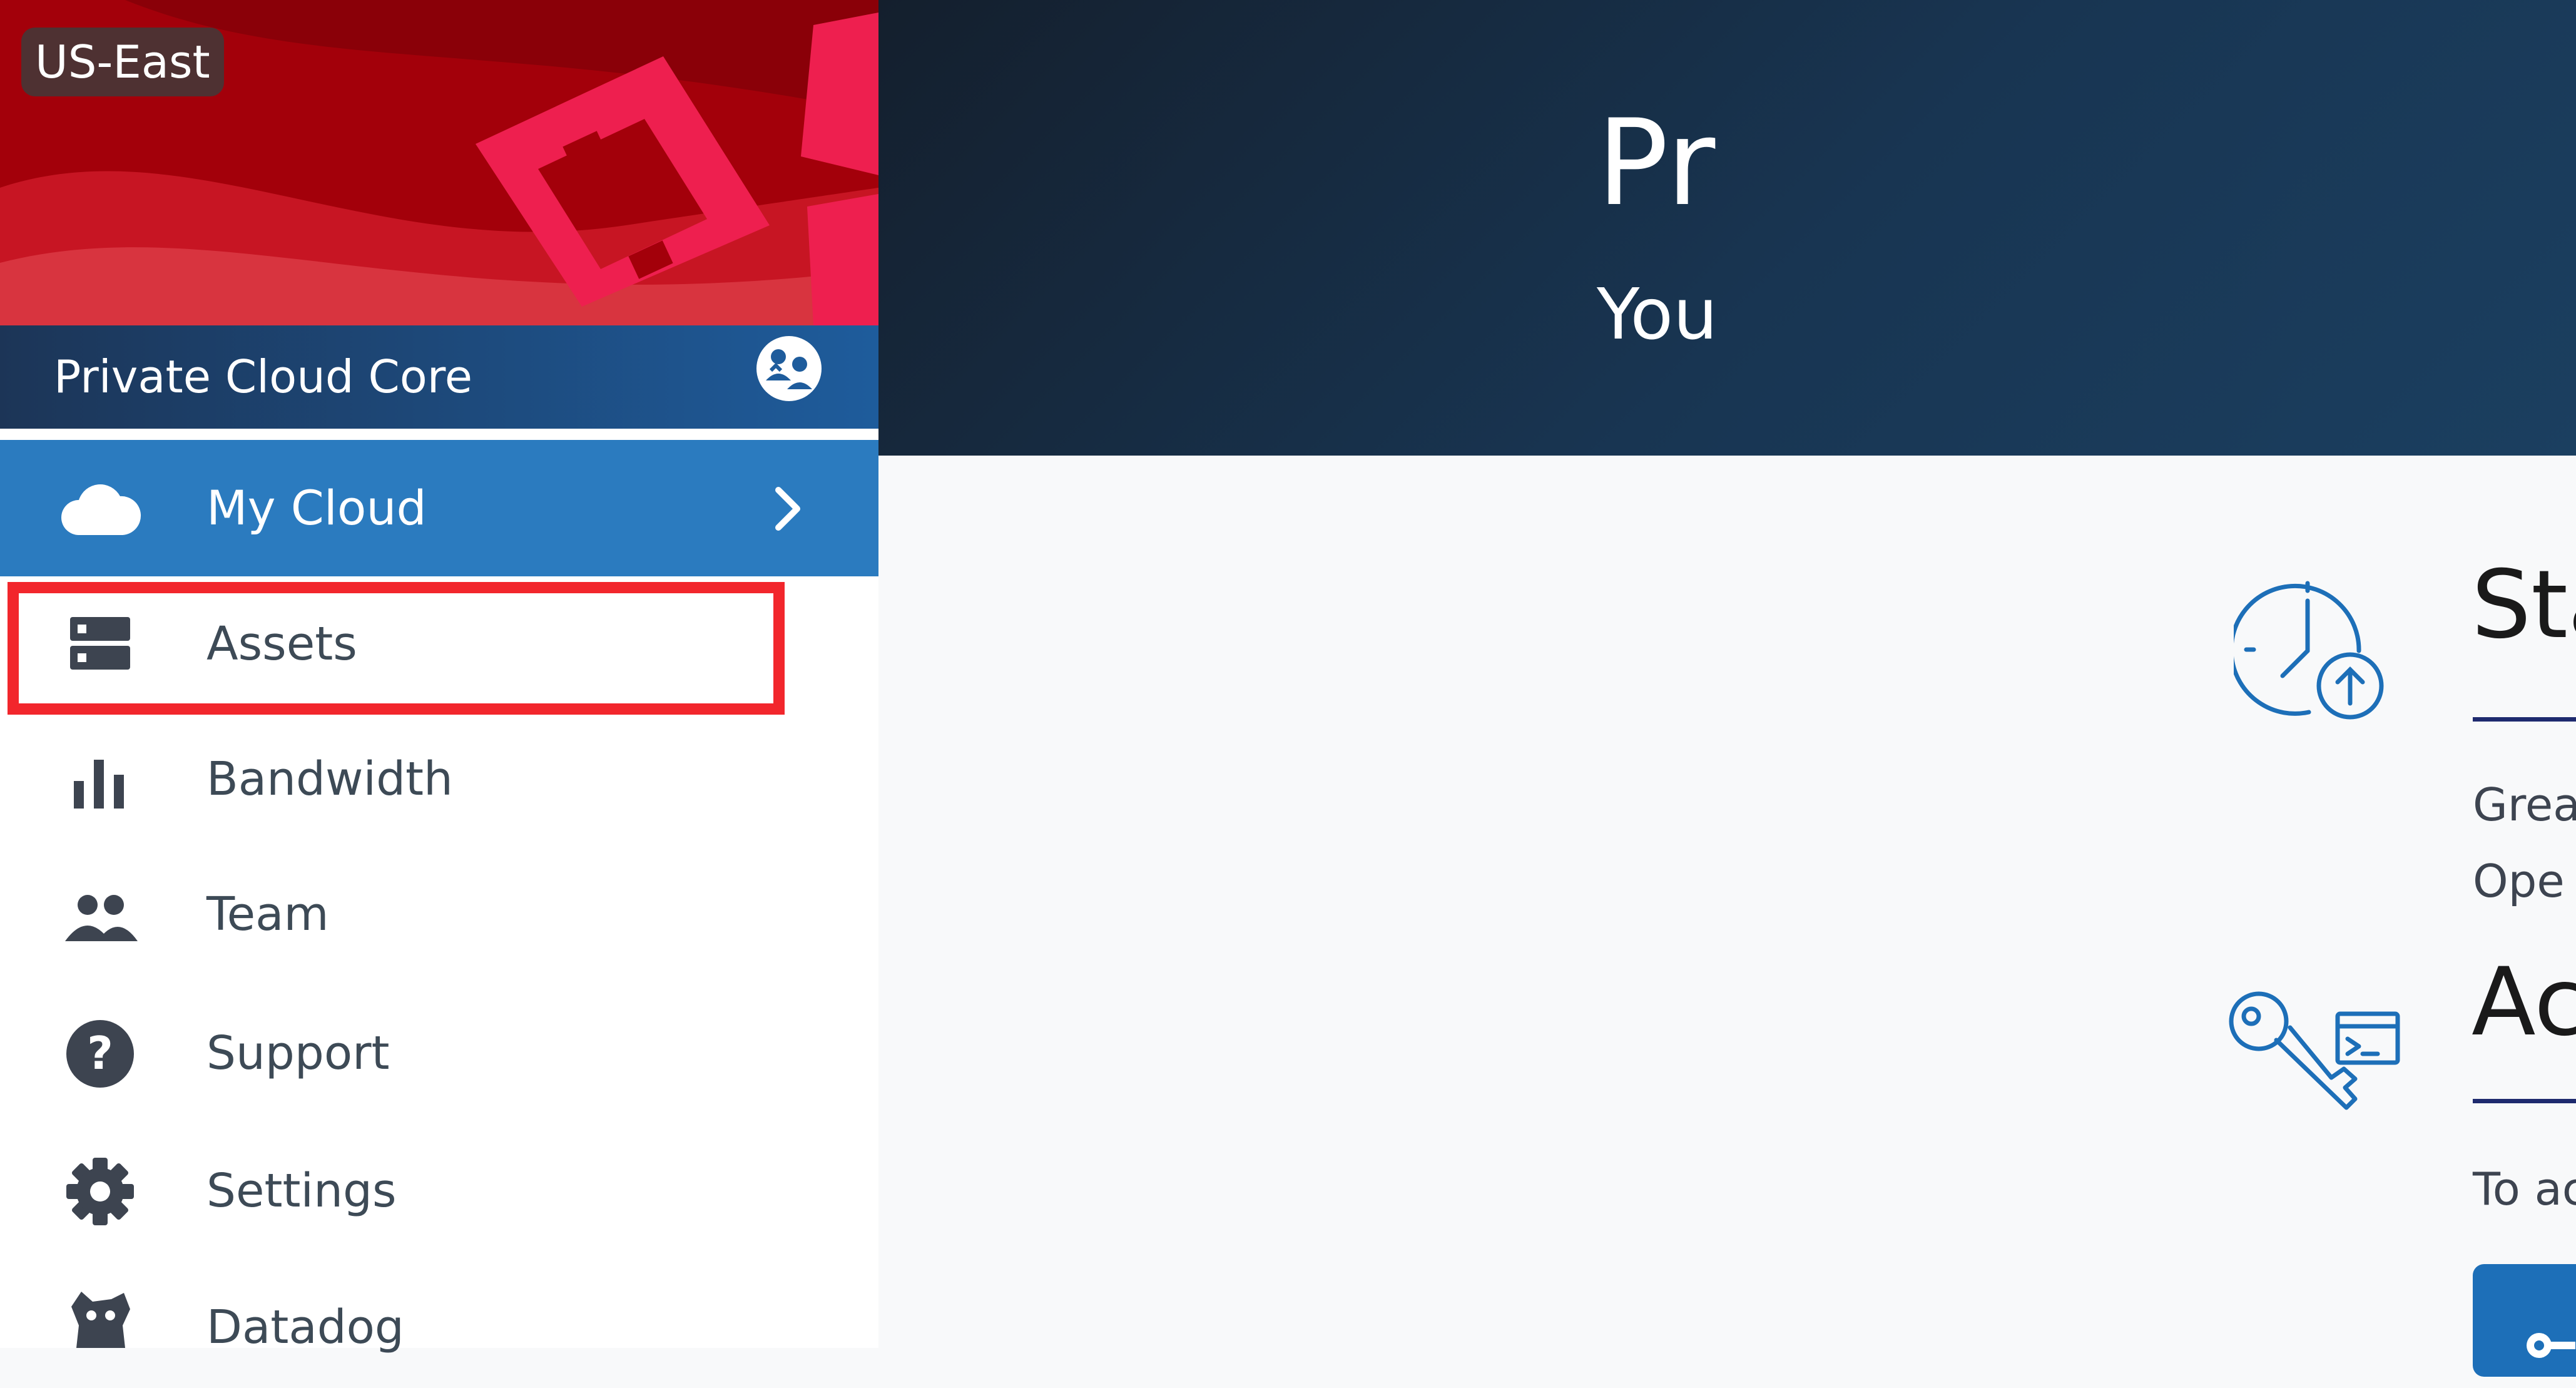 This screenshot has height=1388, width=2576. Describe the element at coordinates (2312, 1058) in the screenshot. I see `key-terminal-icon` at that location.